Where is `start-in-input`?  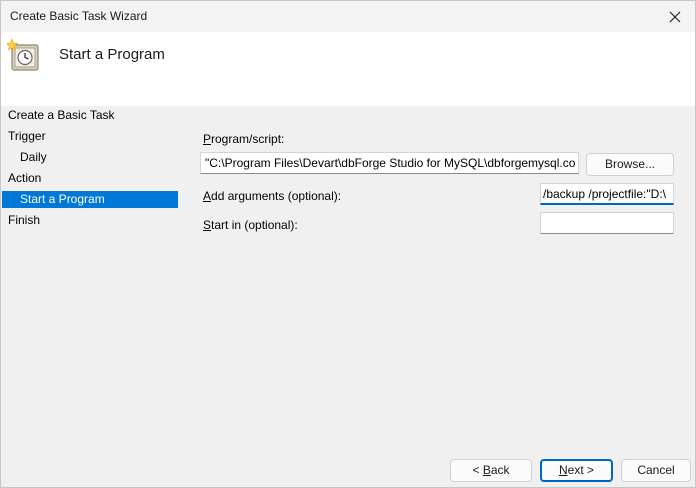 start-in-input is located at coordinates (607, 223).